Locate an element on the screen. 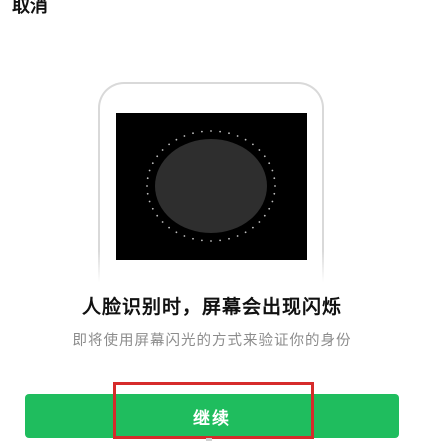 The image size is (424, 441). face-oval is located at coordinates (211, 186).